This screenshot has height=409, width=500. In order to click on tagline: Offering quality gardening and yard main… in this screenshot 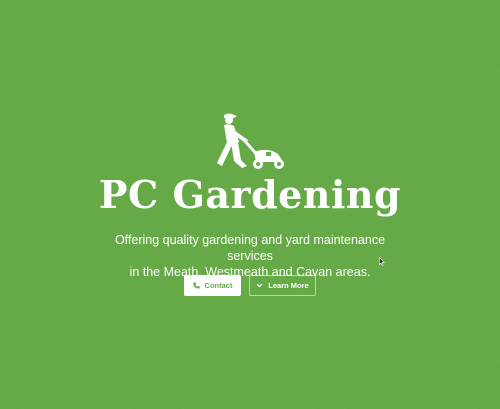, I will do `click(250, 256)`.